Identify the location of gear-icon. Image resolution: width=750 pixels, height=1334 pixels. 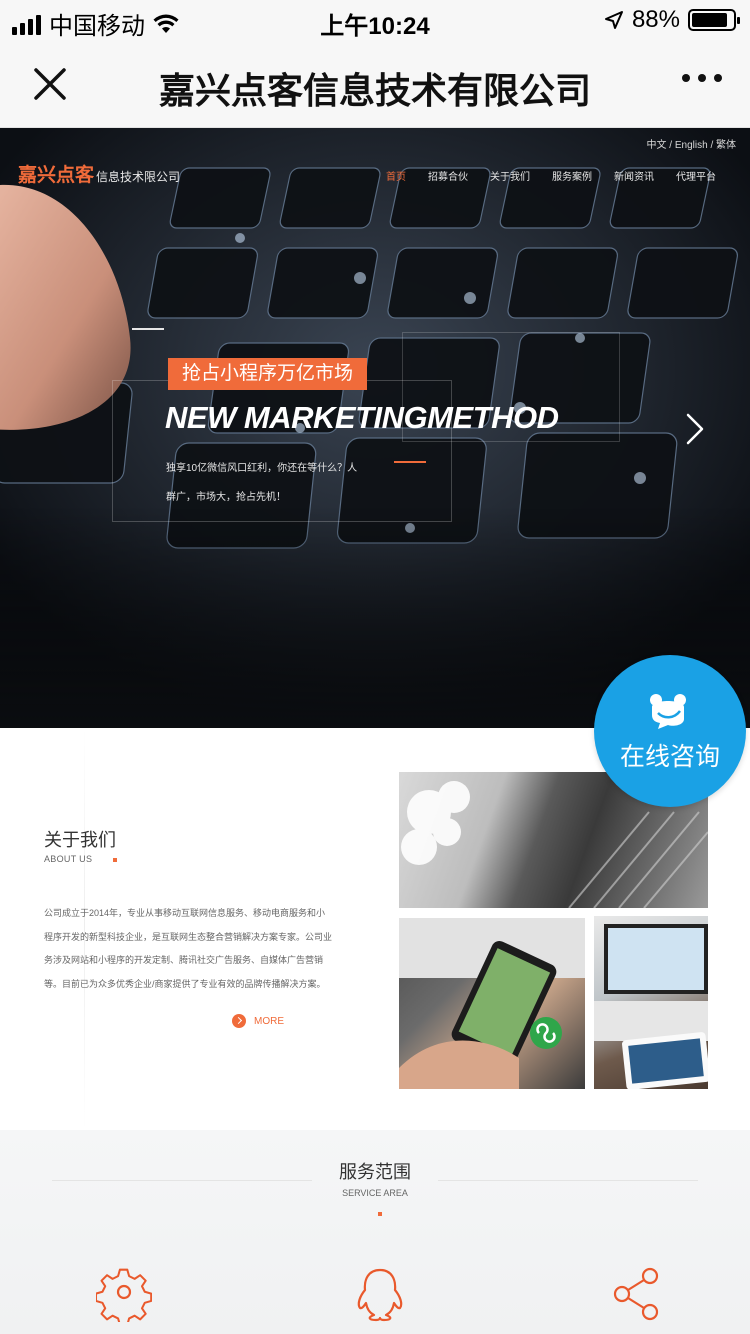
(124, 1294).